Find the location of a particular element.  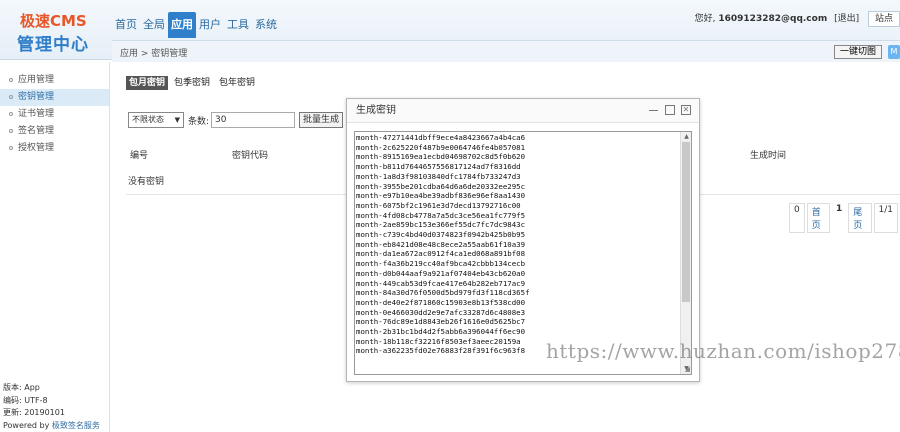

greeting: 您好, is located at coordinates (705, 19).